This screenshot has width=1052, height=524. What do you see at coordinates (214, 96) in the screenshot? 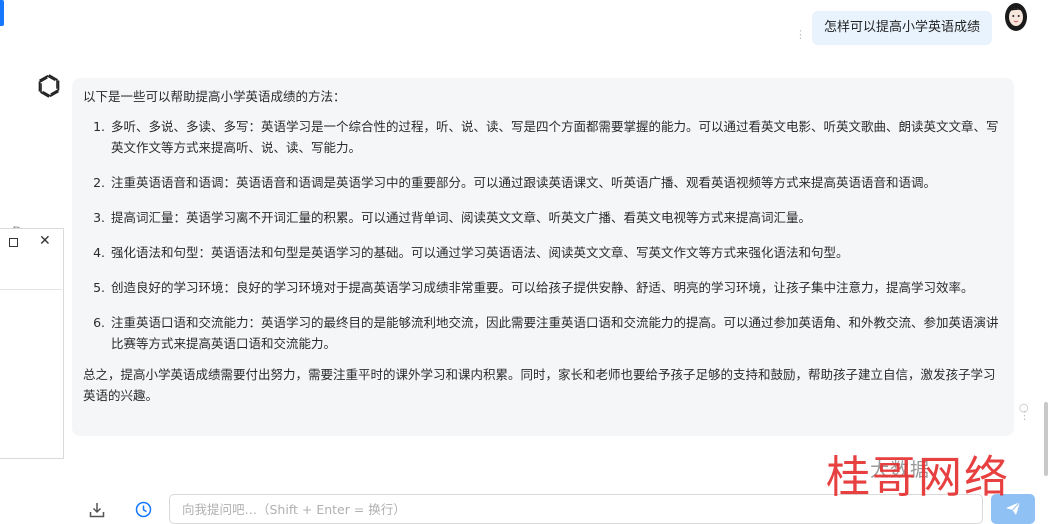
I see `assistant-intro: 以下是一些可以帮助提高小学英语成绩的方法：` at bounding box center [214, 96].